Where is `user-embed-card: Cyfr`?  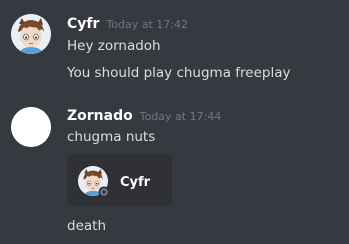 user-embed-card: Cyfr is located at coordinates (119, 180).